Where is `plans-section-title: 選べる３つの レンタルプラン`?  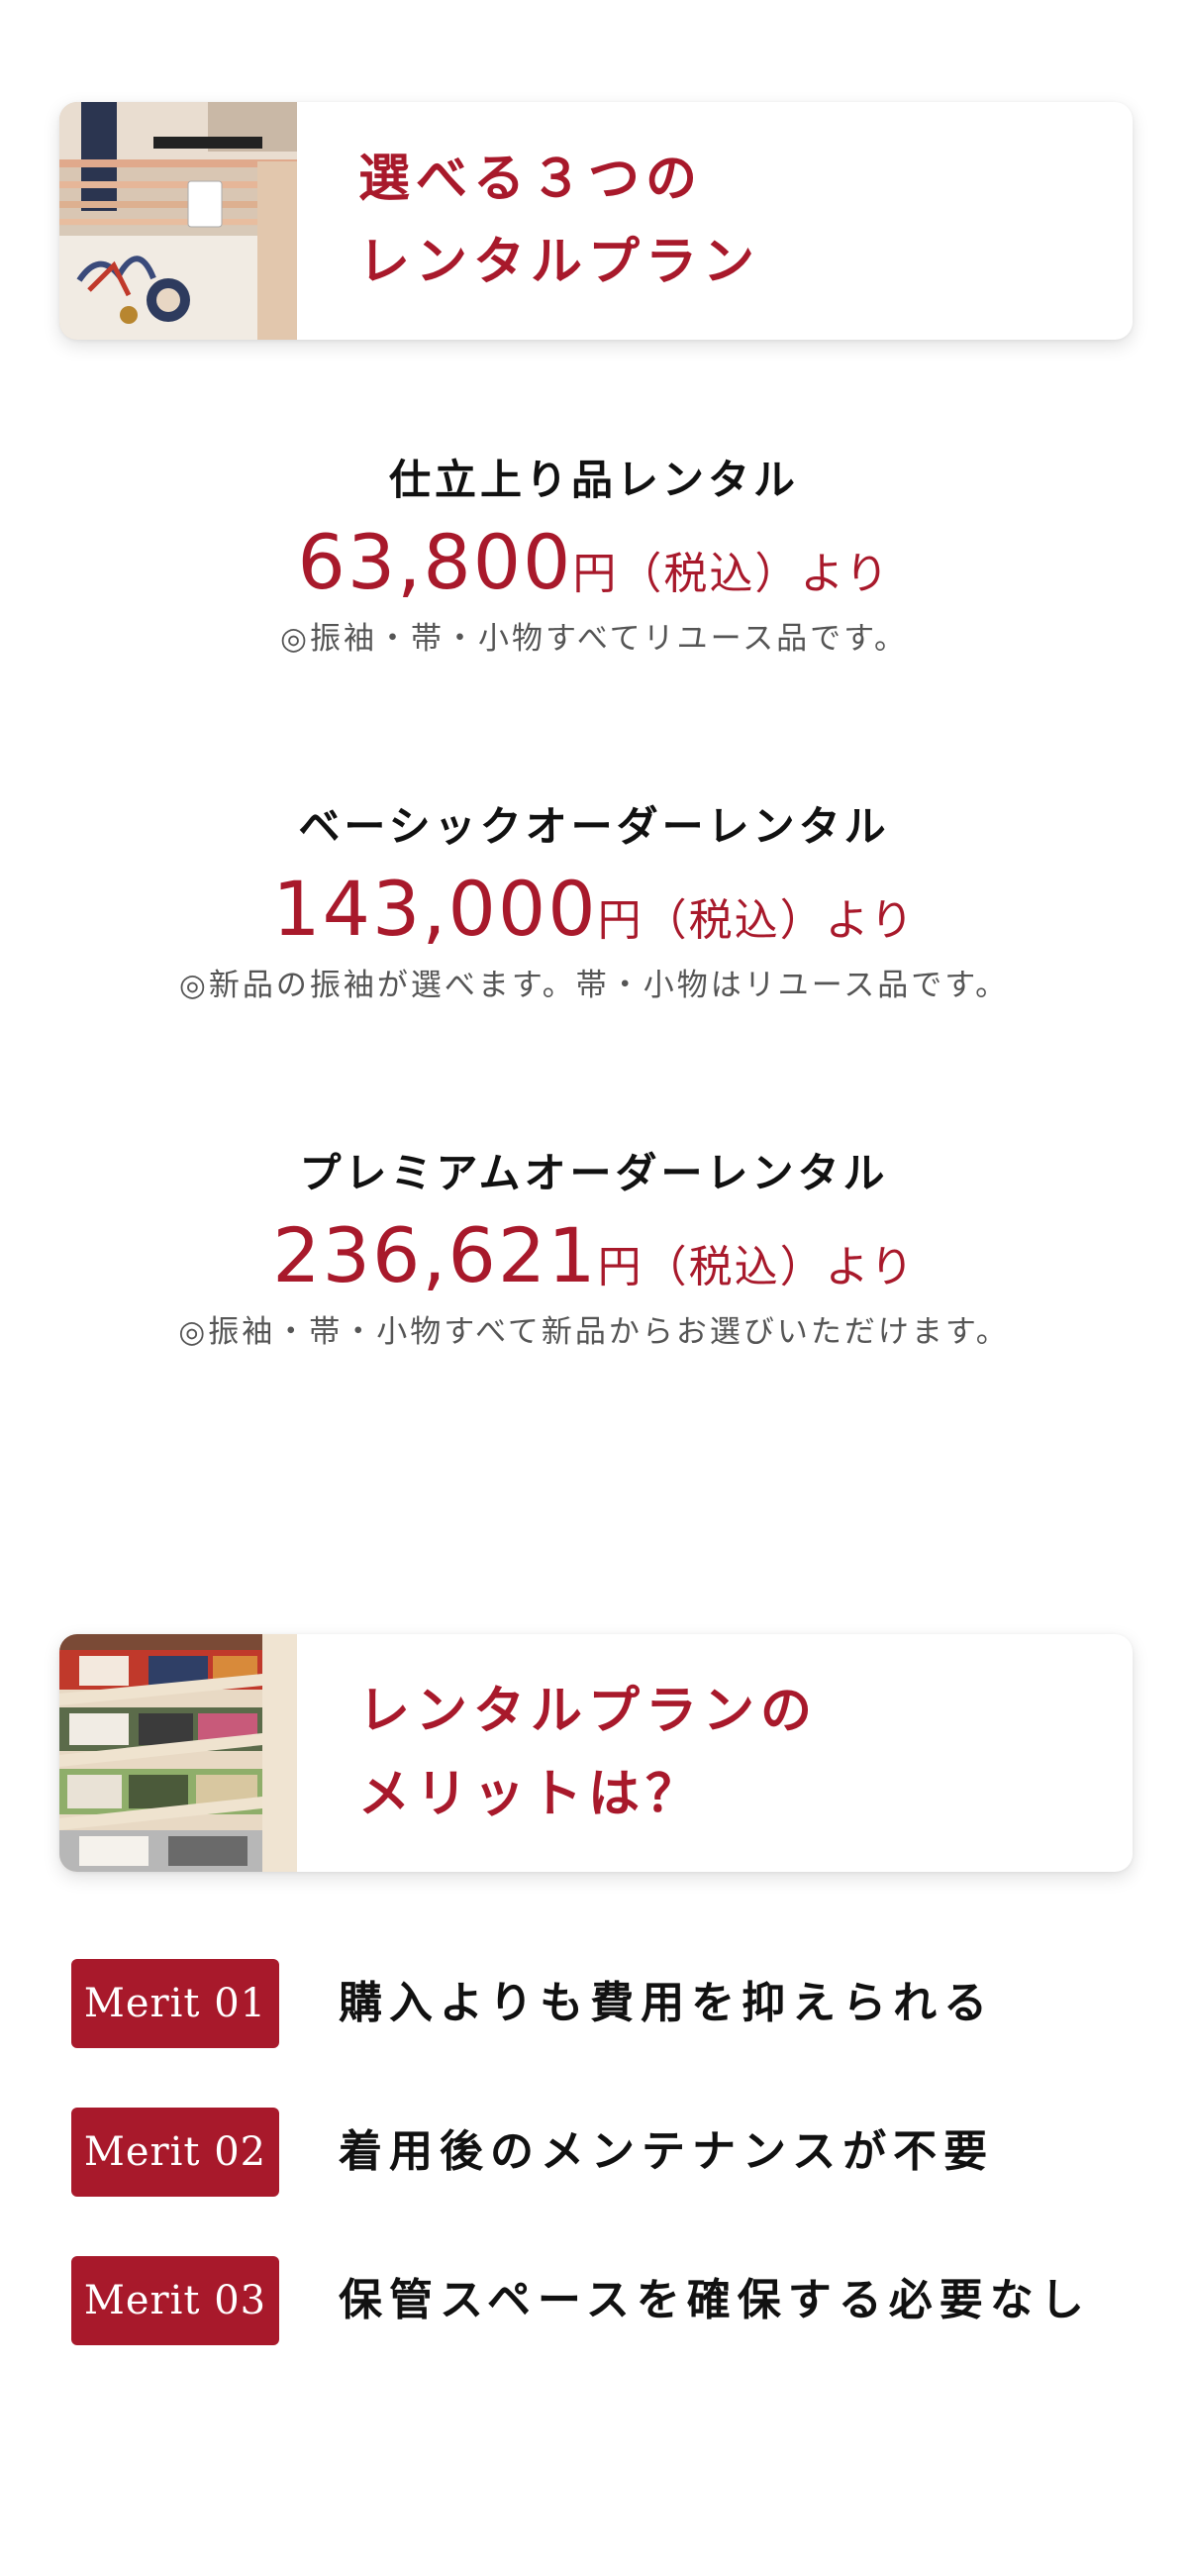 plans-section-title: 選べる３つの レンタルプラン is located at coordinates (559, 221).